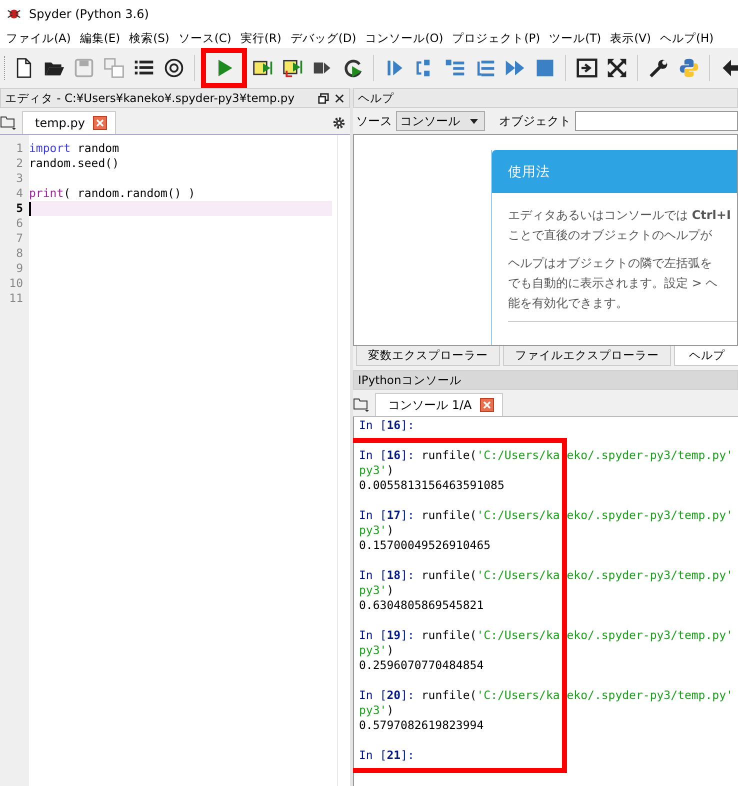 This screenshot has width=738, height=786. I want to click on pane-title: エディタ - C:¥Users¥kaneko¥.spyder-py3¥temp.py, so click(150, 98).